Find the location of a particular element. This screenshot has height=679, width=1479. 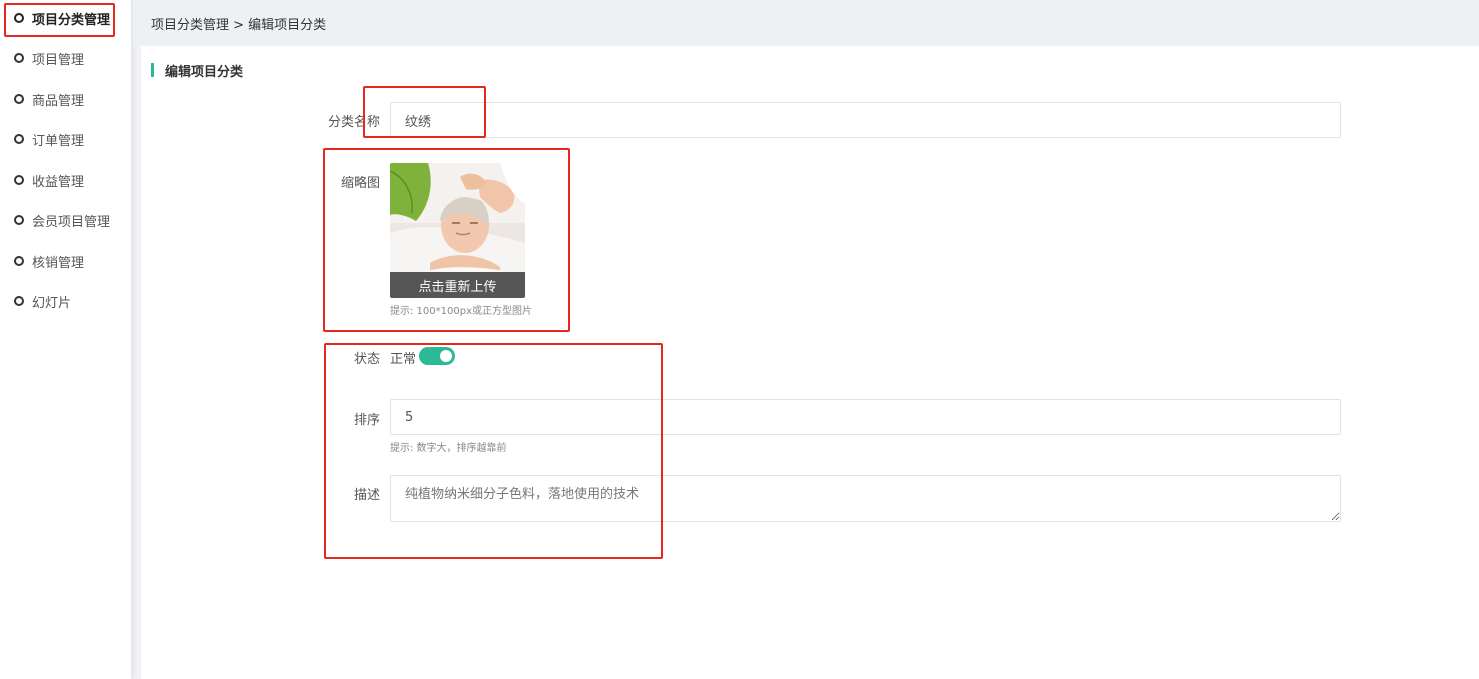

breadcrumb: 项目分类管理 > 编辑项目分类 is located at coordinates (806, 23).